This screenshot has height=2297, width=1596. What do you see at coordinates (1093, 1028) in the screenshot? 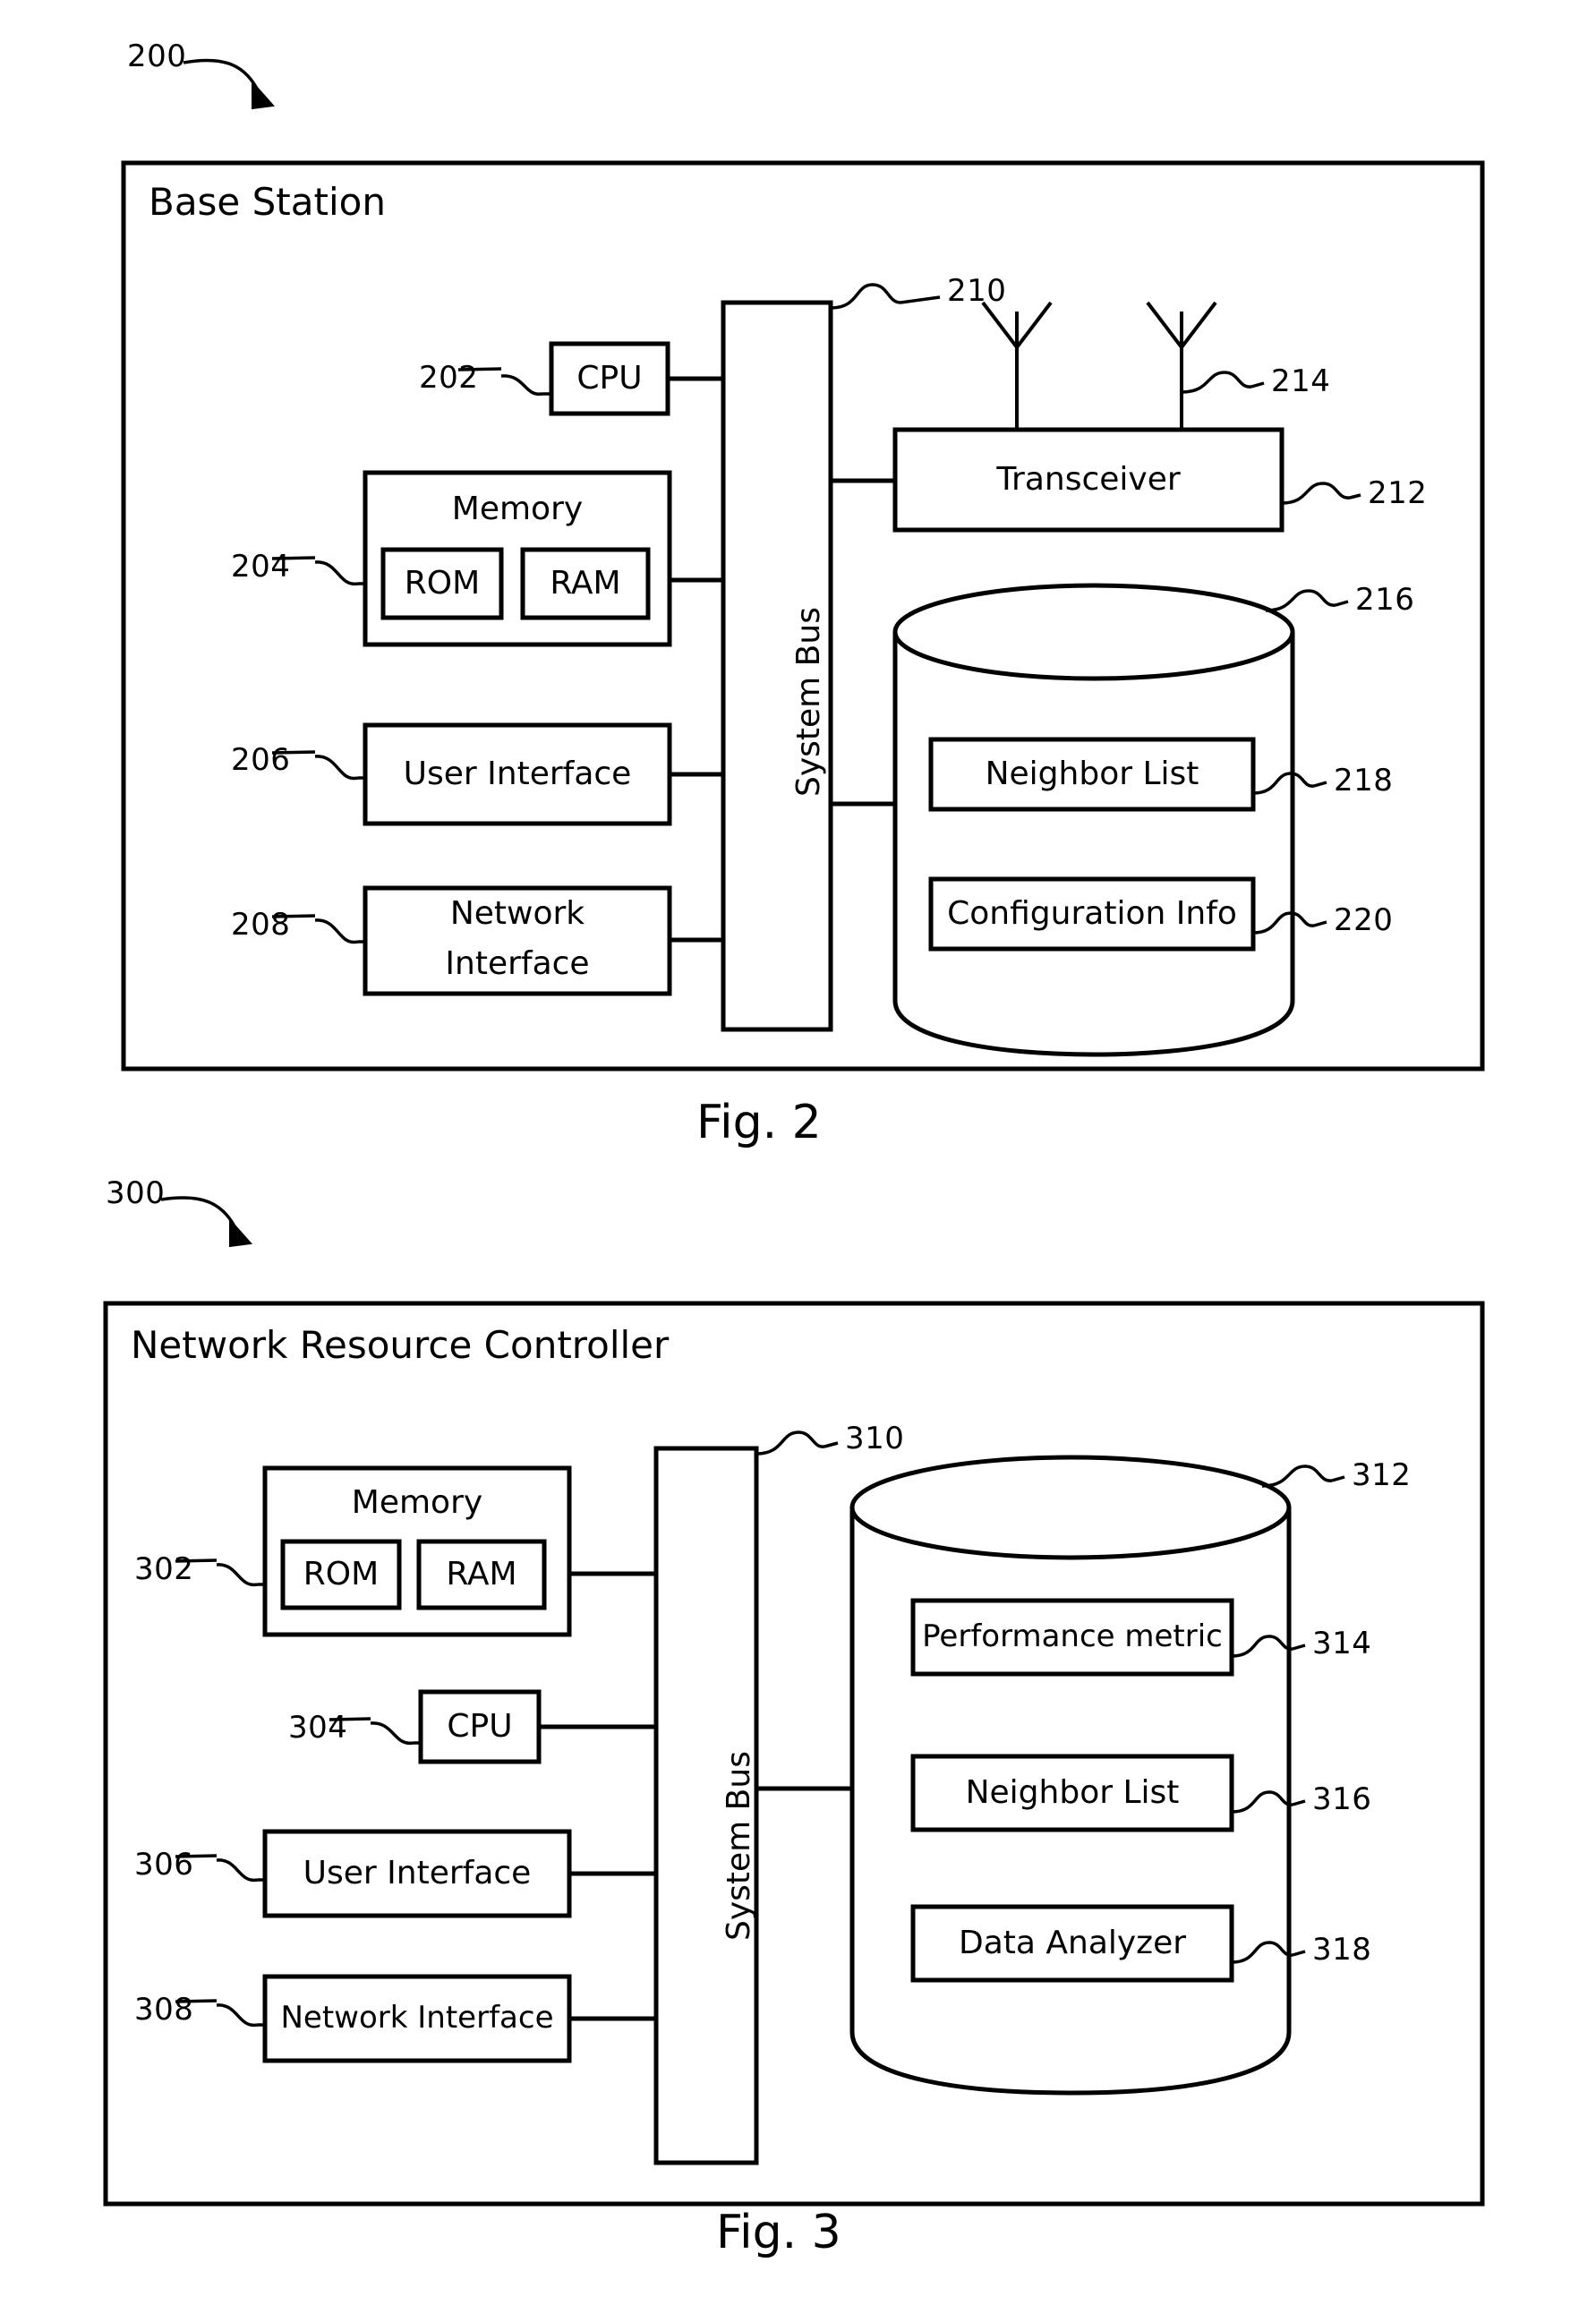
I see `database-bottom-fig2` at bounding box center [1093, 1028].